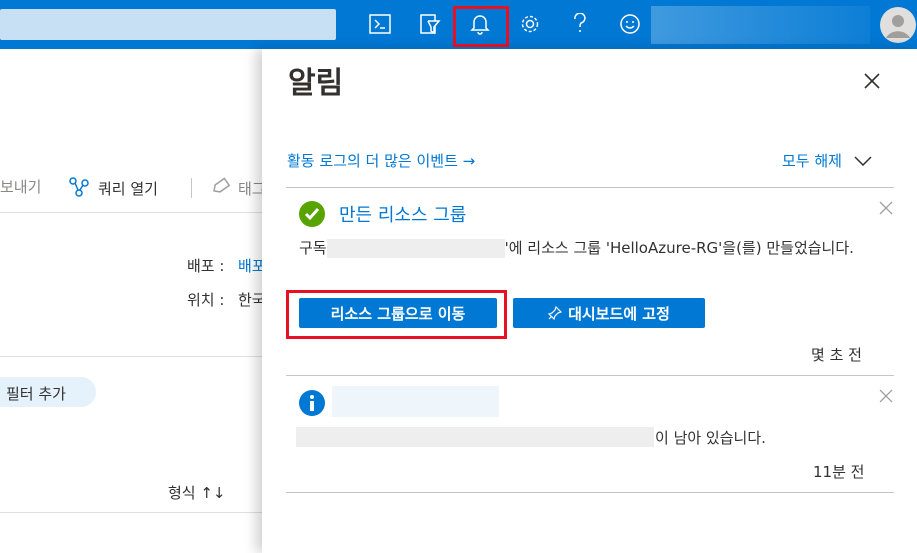 Image resolution: width=917 pixels, height=553 pixels. I want to click on redacted-subscription, so click(415, 248).